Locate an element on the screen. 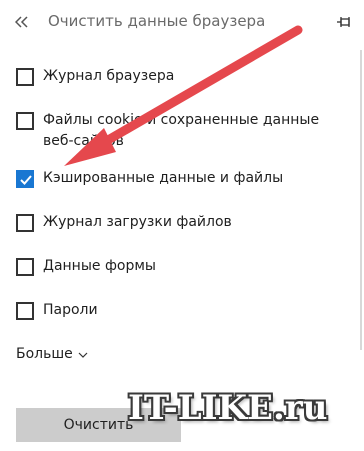  option-browsing-history: Журнал браузера is located at coordinates (174, 77).